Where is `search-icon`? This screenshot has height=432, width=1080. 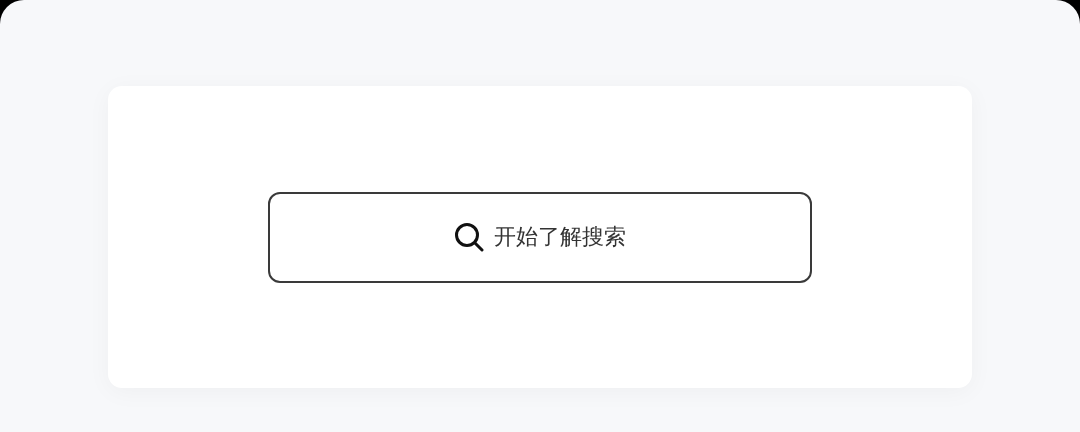
search-icon is located at coordinates (469, 237).